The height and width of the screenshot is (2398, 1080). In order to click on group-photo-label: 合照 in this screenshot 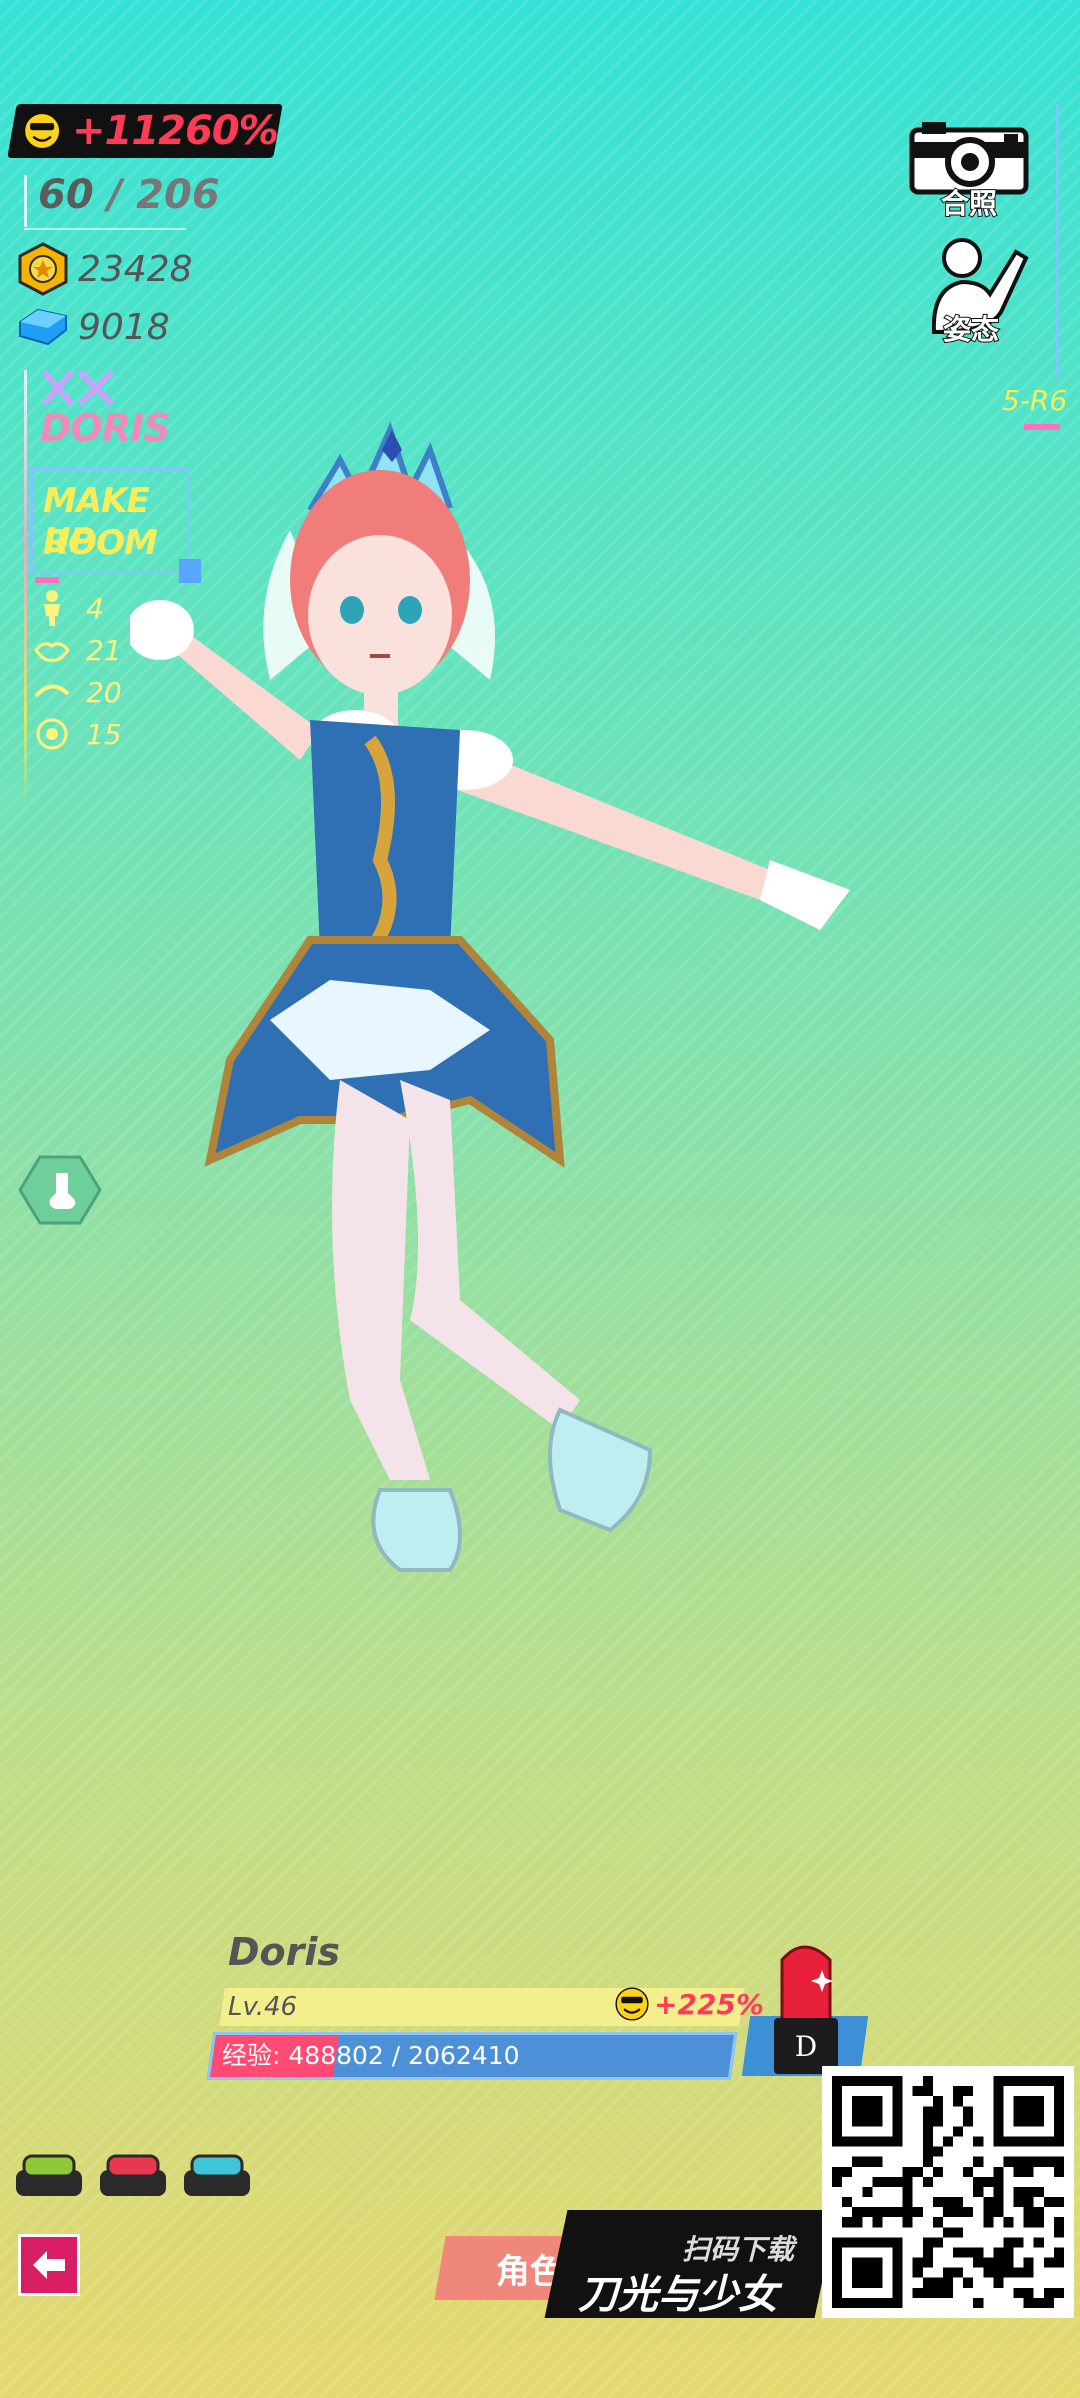, I will do `click(969, 203)`.